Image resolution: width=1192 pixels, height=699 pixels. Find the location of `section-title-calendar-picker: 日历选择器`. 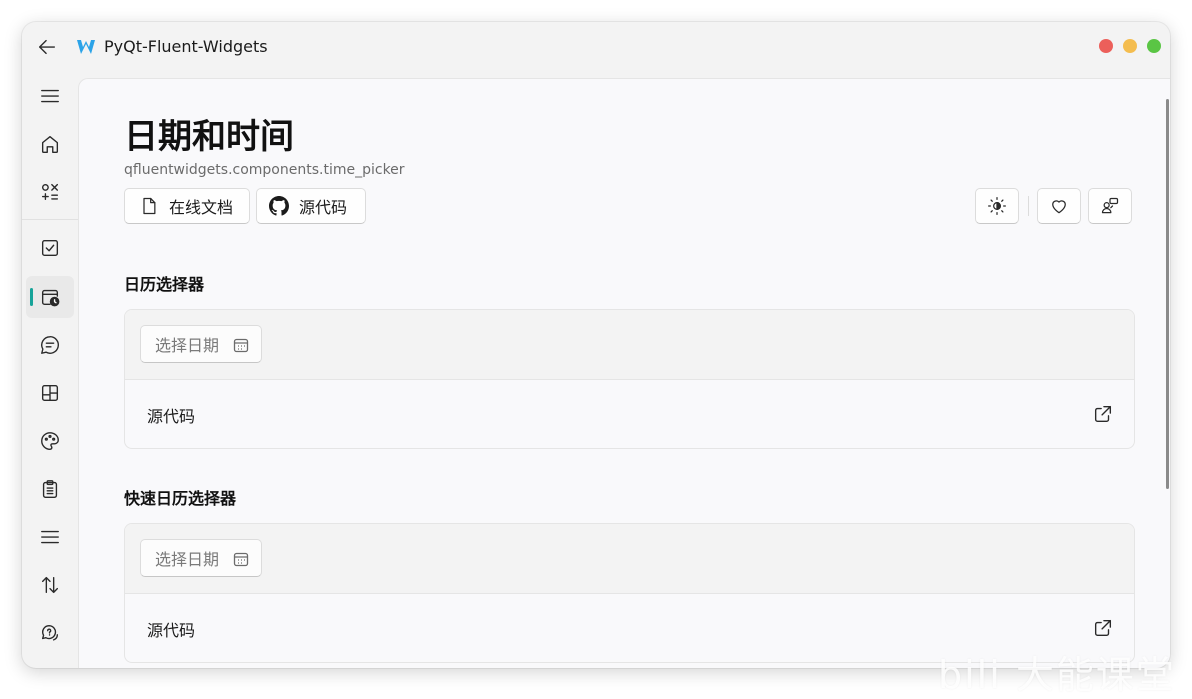

section-title-calendar-picker: 日历选择器 is located at coordinates (164, 284).